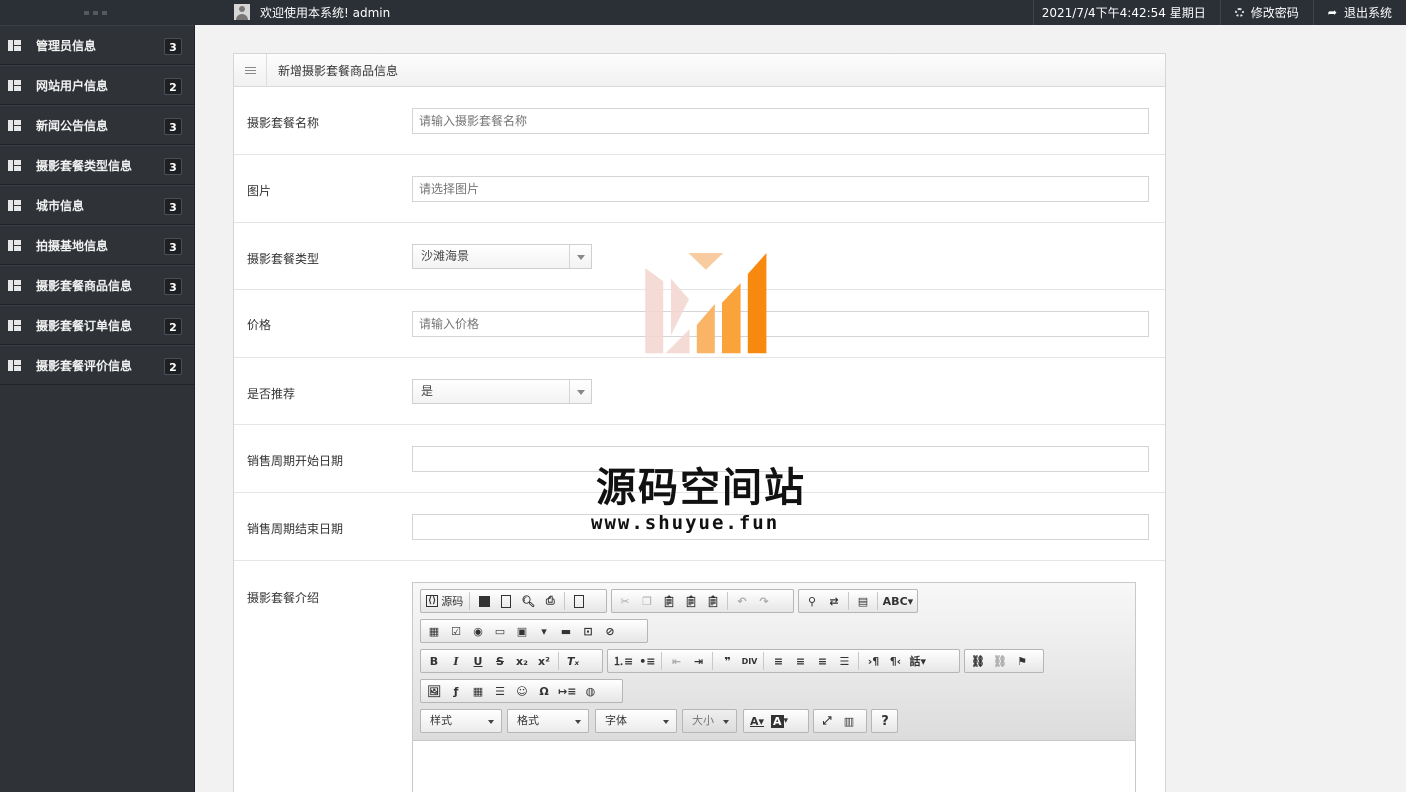  I want to click on special-char-button: Ω, so click(544, 691).